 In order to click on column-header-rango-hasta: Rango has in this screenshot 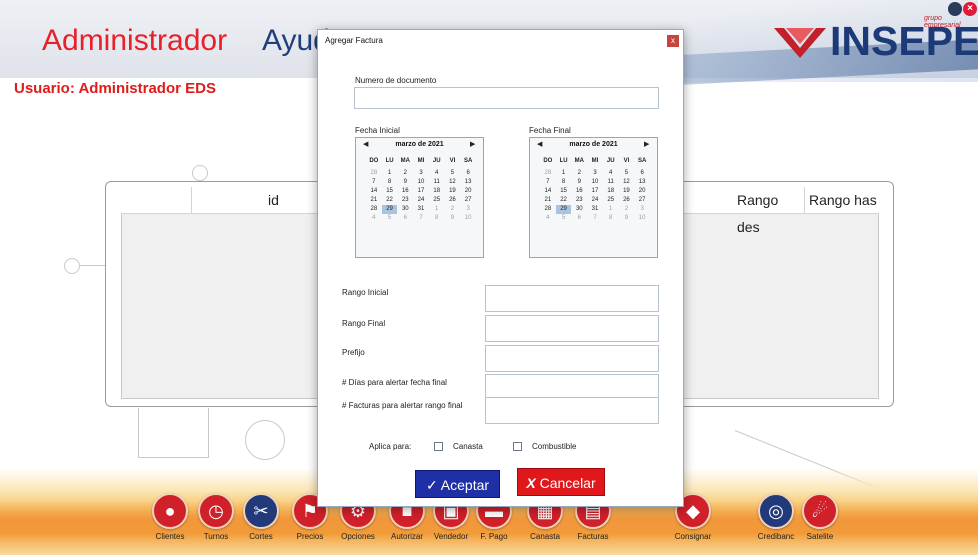, I will do `click(842, 200)`.